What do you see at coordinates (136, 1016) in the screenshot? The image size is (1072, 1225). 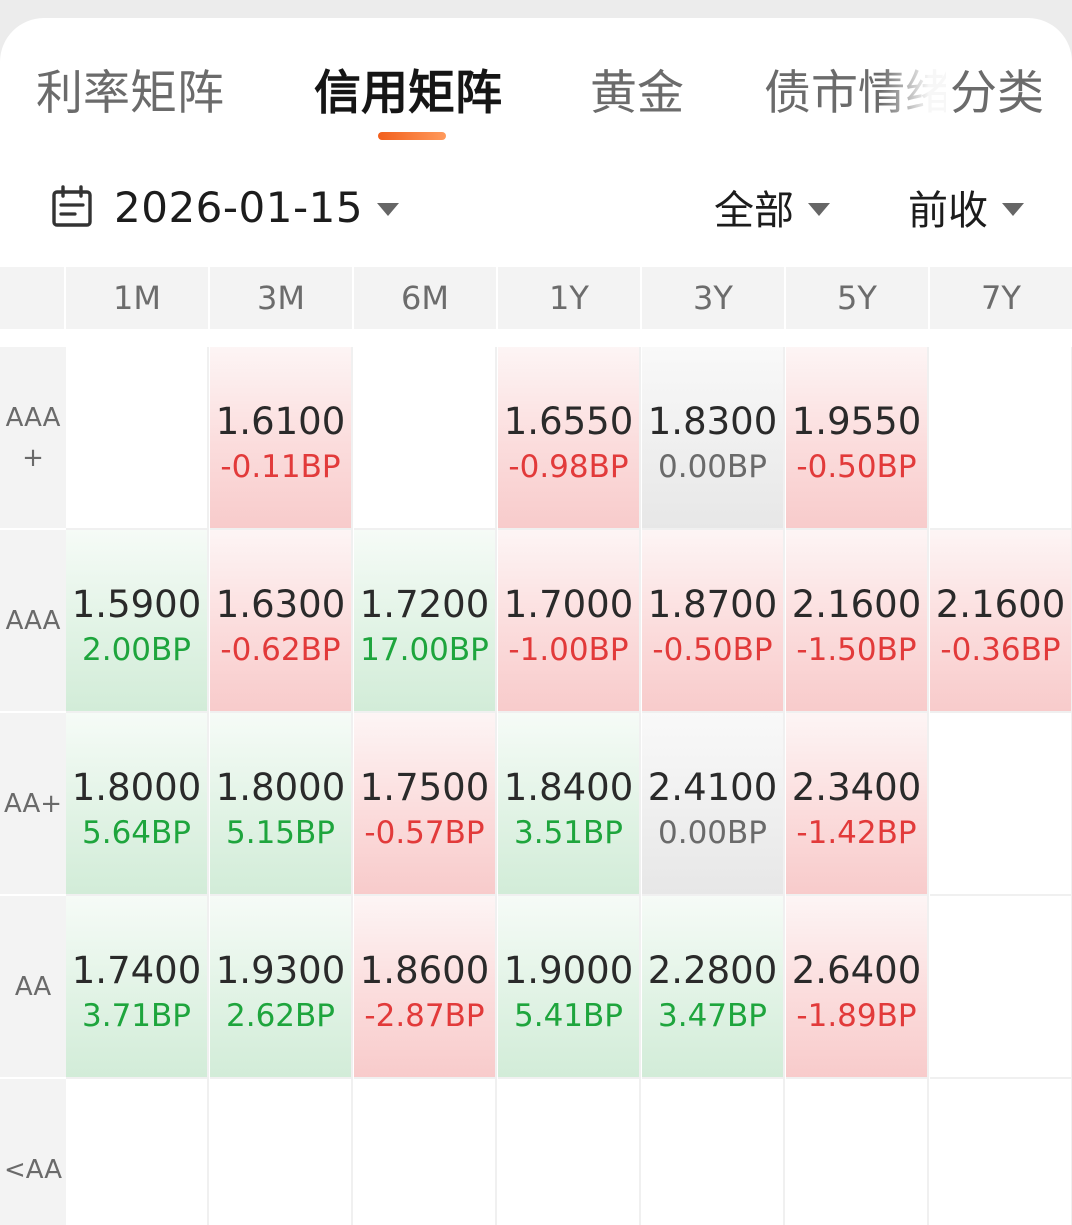 I see `yield-change: 3.71BP` at bounding box center [136, 1016].